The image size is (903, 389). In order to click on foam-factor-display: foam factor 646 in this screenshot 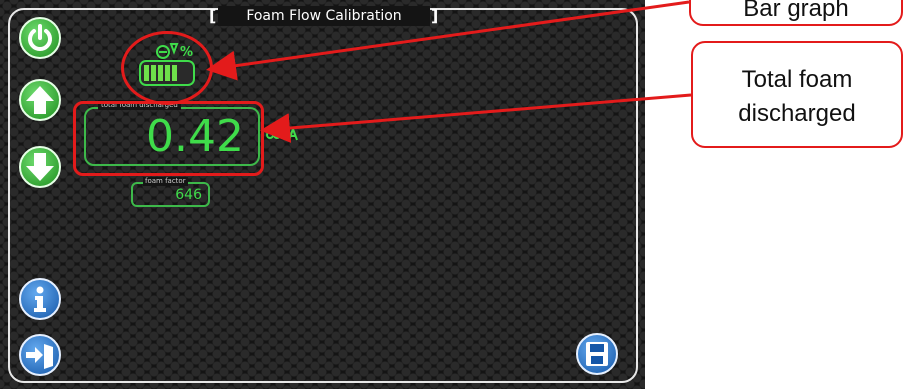, I will do `click(170, 192)`.